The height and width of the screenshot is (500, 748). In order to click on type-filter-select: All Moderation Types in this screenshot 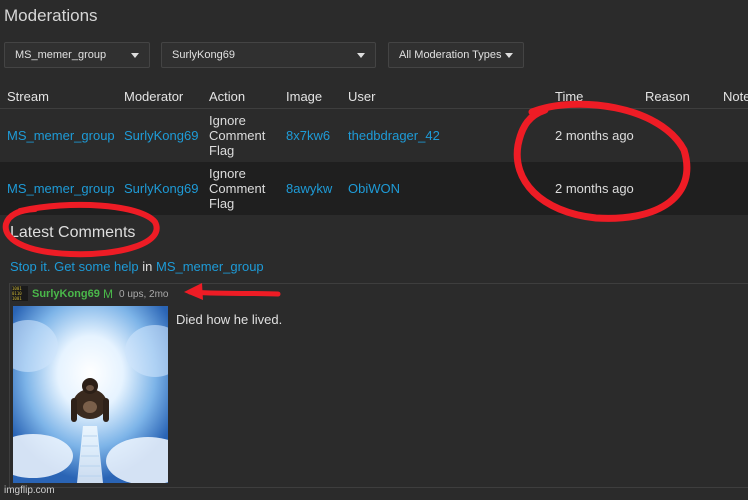, I will do `click(456, 55)`.